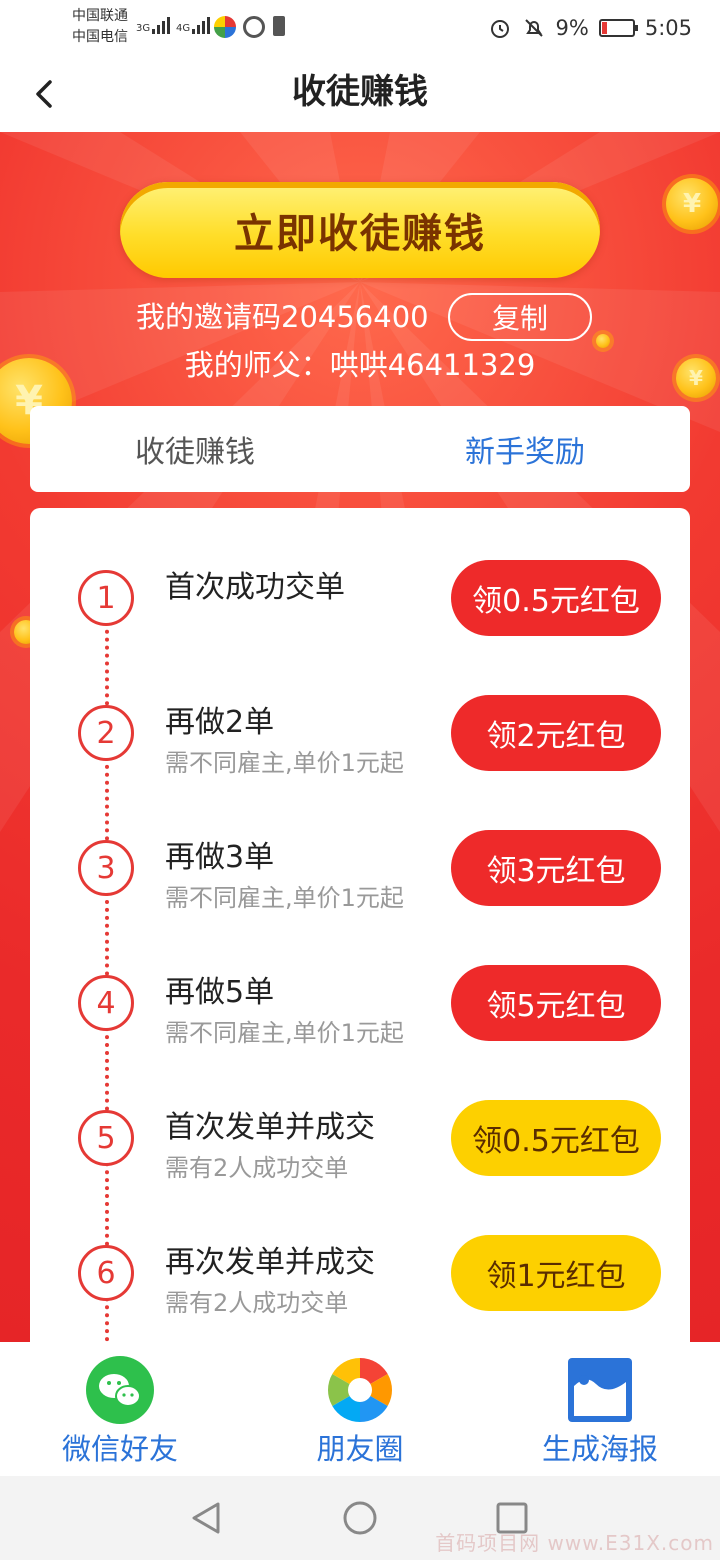 The width and height of the screenshot is (720, 1560). What do you see at coordinates (282, 317) in the screenshot?
I see `invite-code-text: 我的邀请码20456400` at bounding box center [282, 317].